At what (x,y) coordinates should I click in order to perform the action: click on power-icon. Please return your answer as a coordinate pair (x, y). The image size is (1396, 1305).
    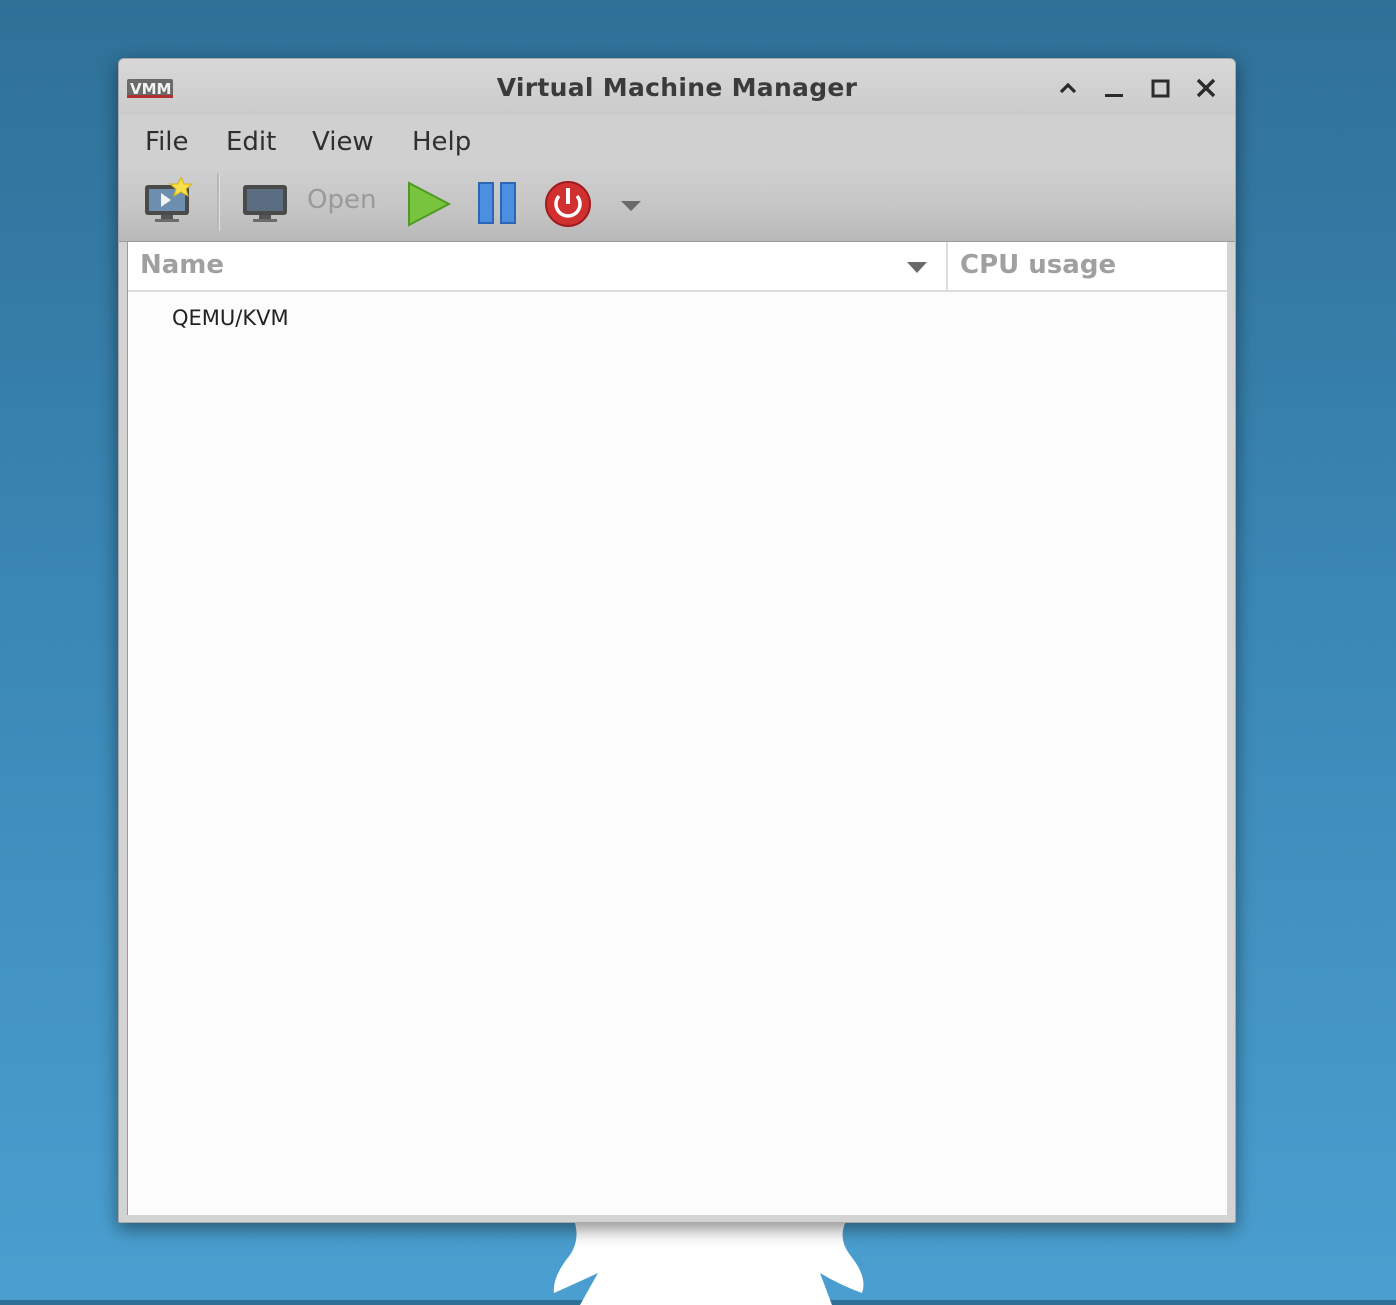
    Looking at the image, I should click on (568, 204).